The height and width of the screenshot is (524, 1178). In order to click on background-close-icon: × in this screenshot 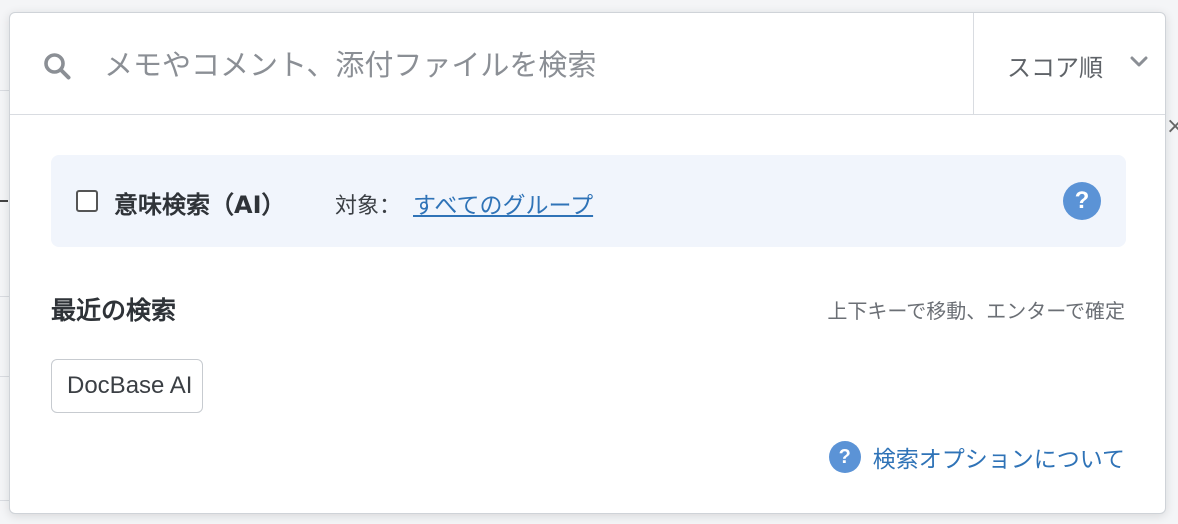, I will do `click(1172, 126)`.